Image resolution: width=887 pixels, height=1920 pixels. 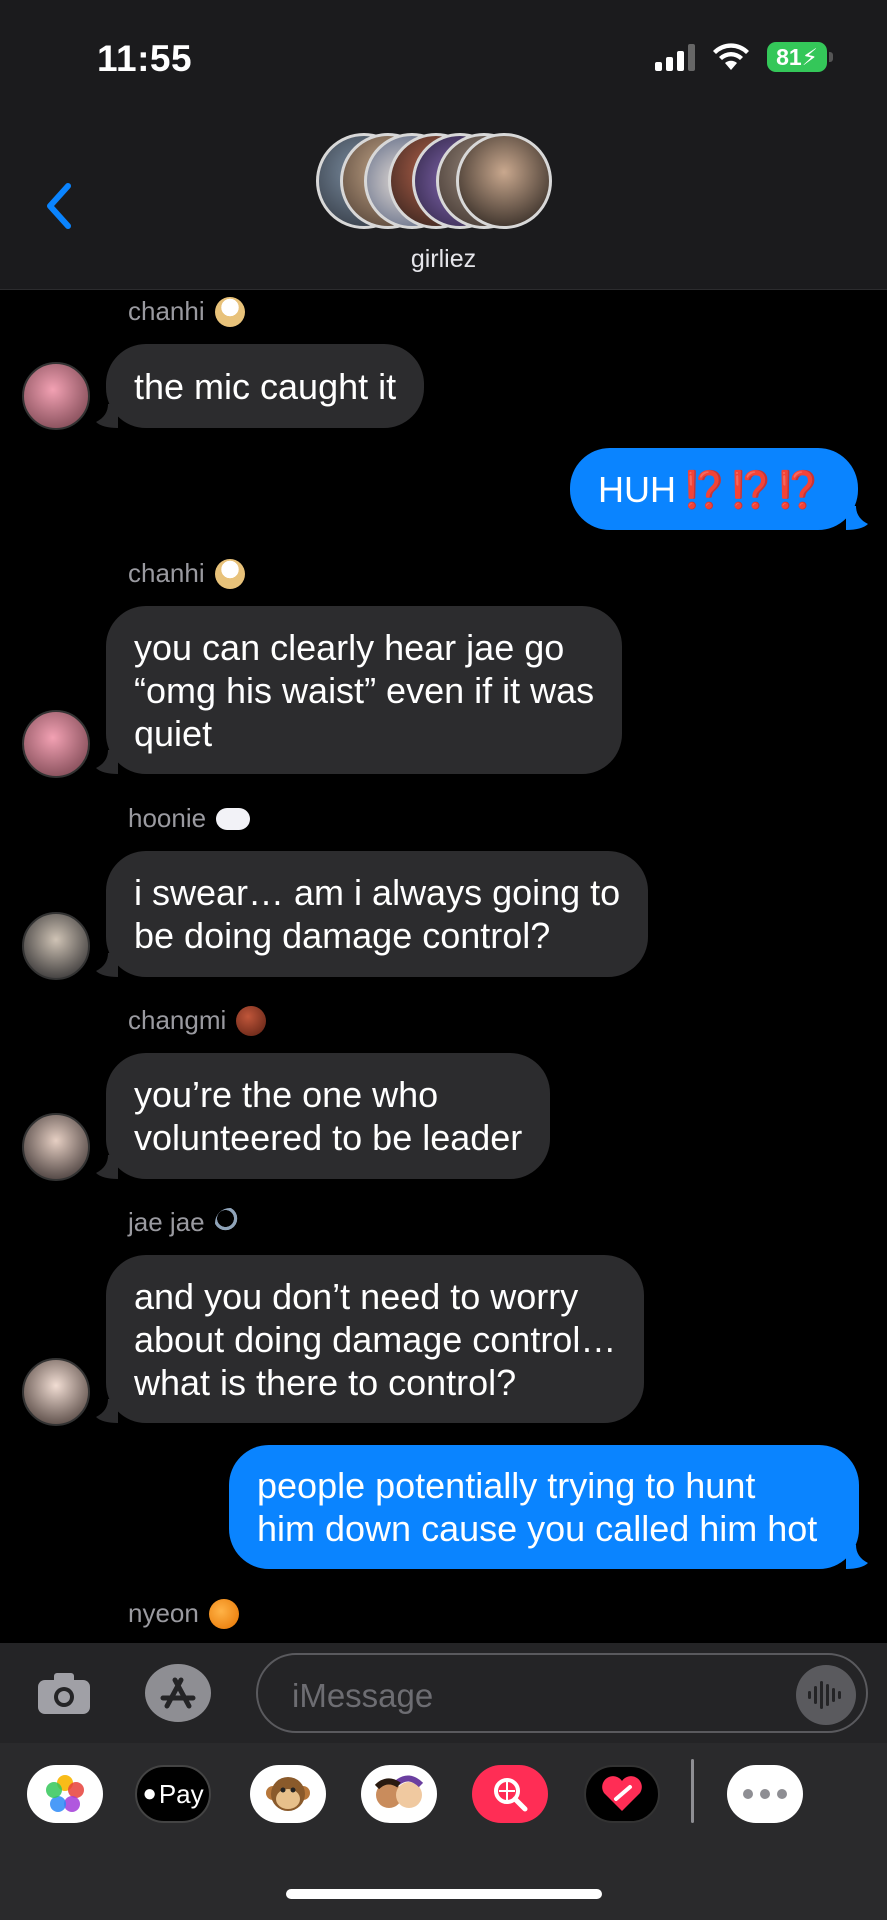 What do you see at coordinates (356, 1296) in the screenshot?
I see `message-line: and you don’t need to worry` at bounding box center [356, 1296].